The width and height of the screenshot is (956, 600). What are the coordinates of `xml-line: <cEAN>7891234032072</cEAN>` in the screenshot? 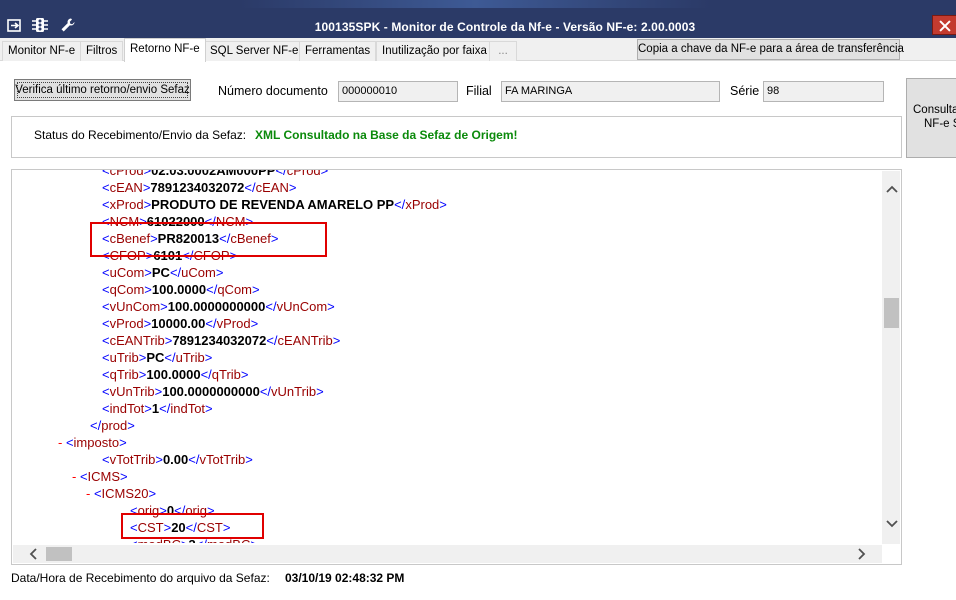 It's located at (199, 187).